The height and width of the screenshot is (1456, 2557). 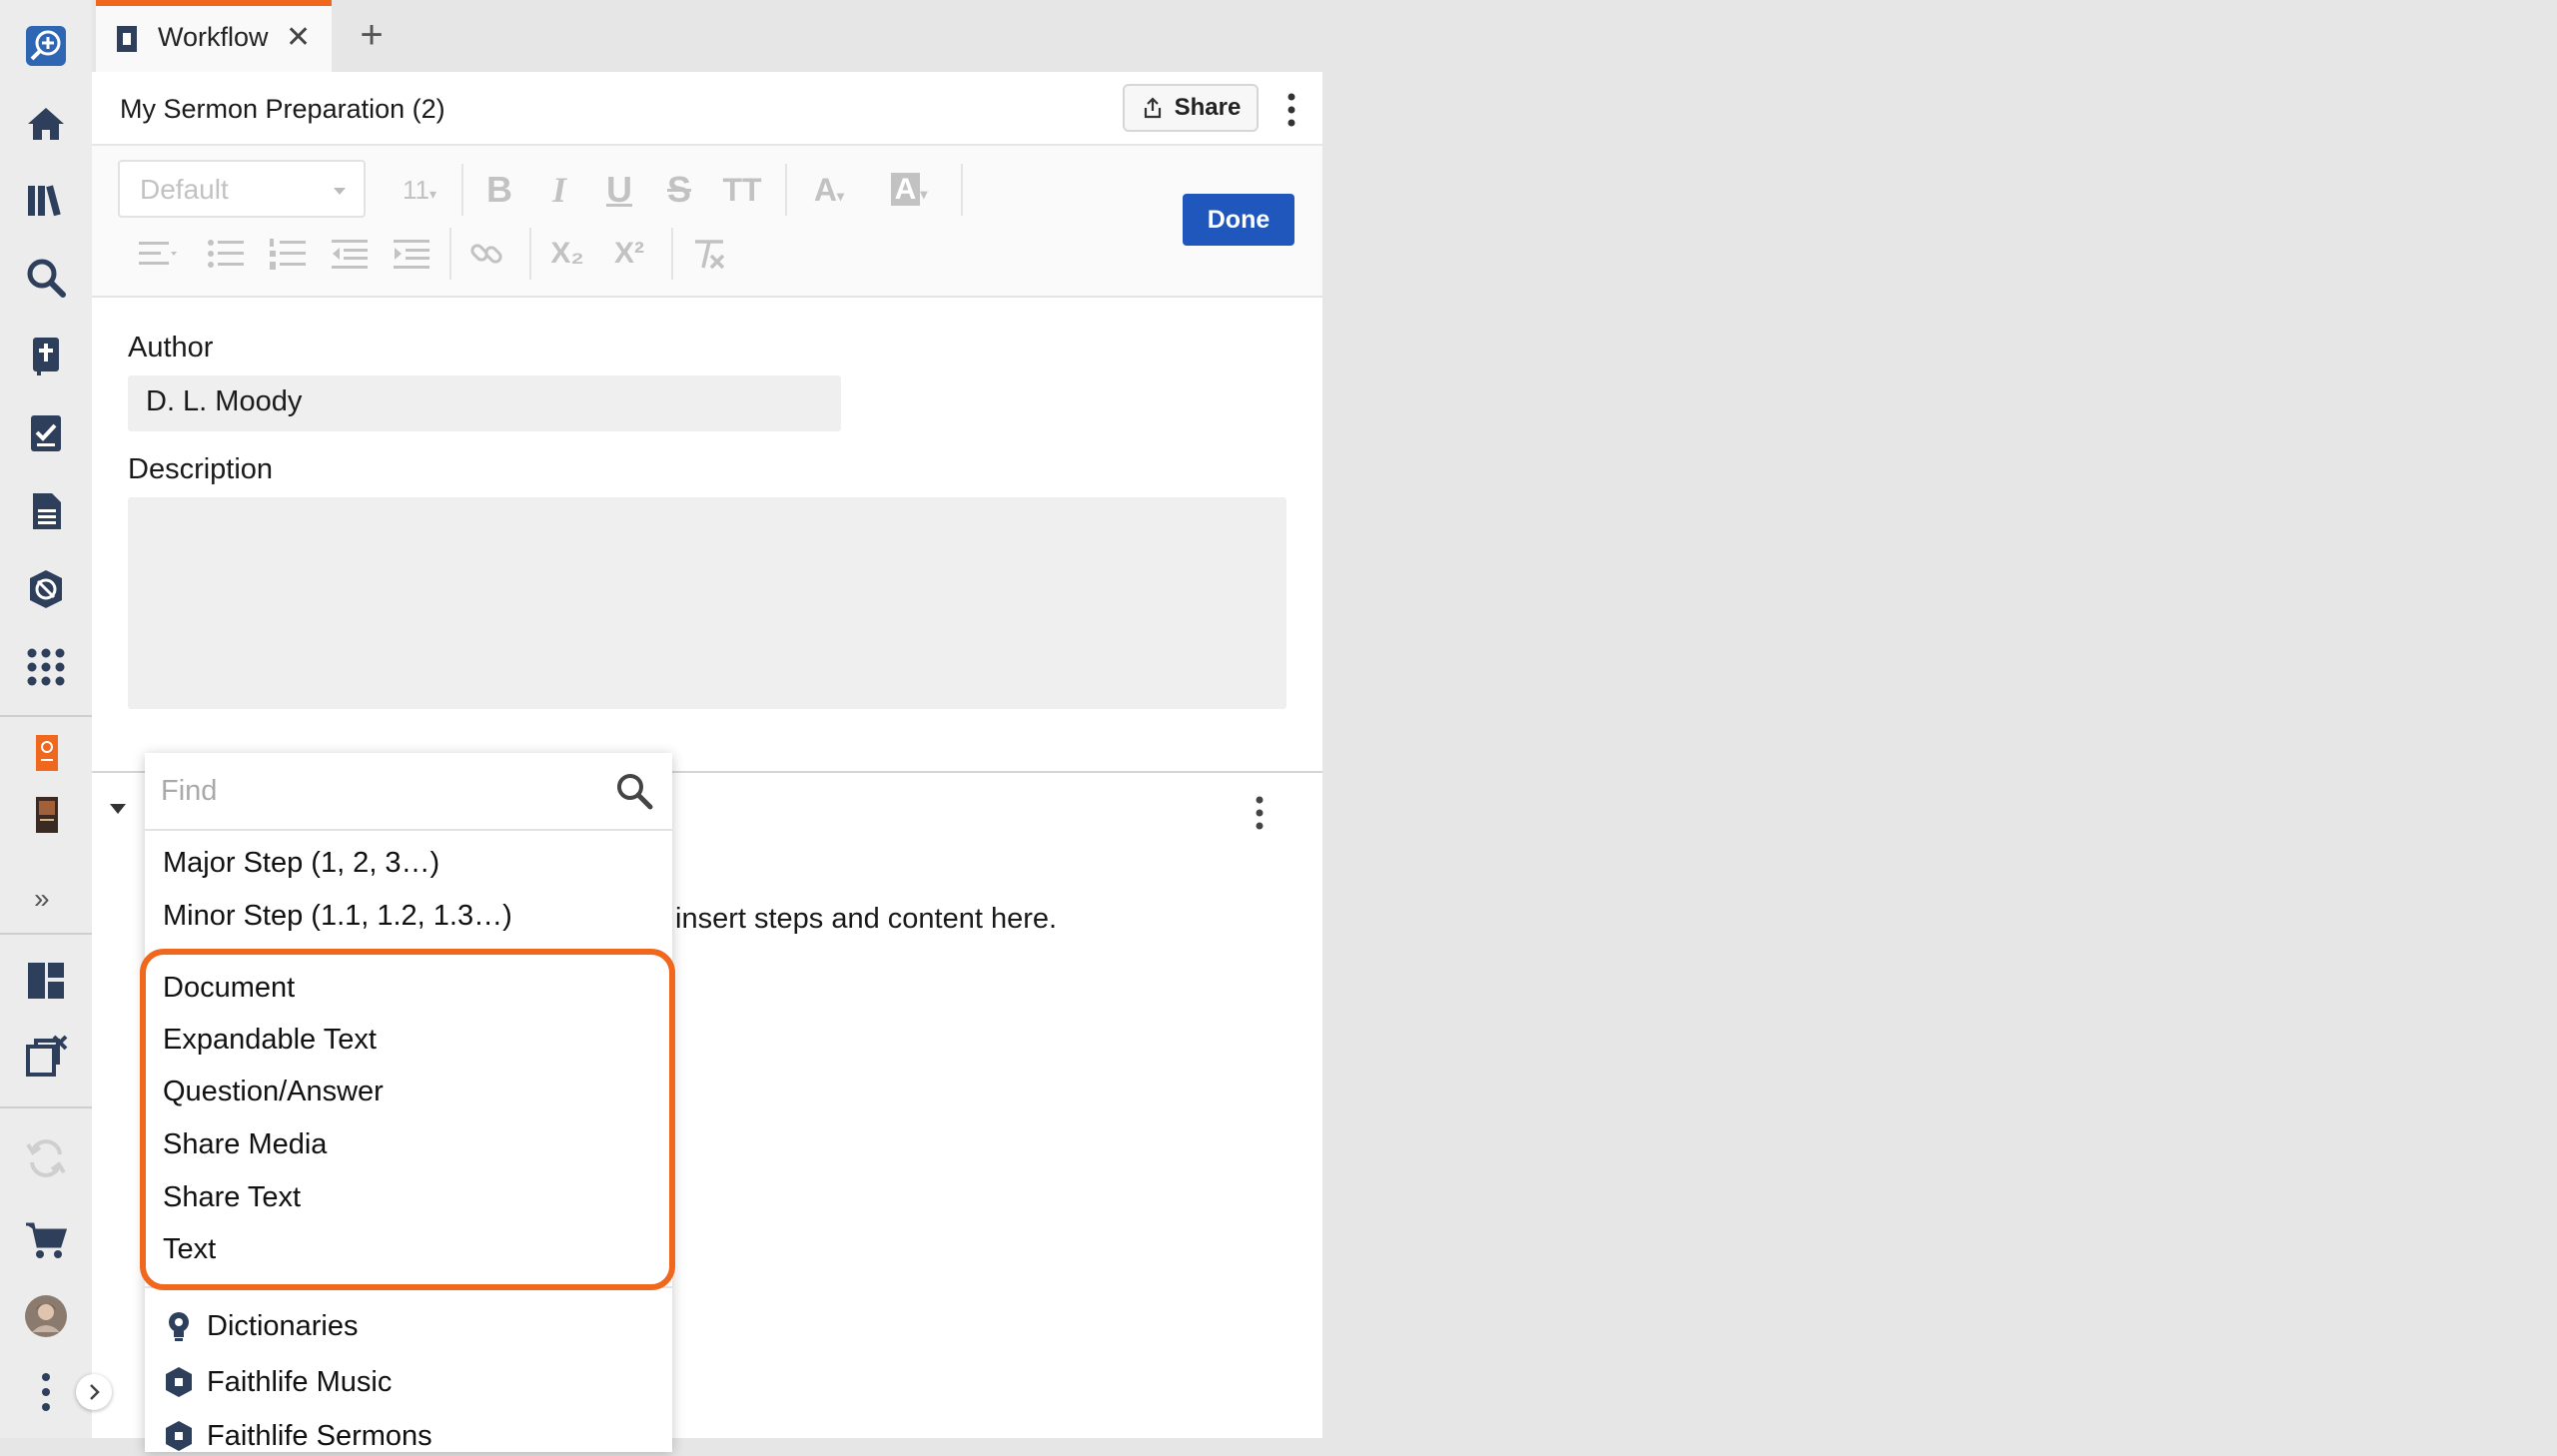 What do you see at coordinates (46, 589) in the screenshot?
I see `atlas-icon` at bounding box center [46, 589].